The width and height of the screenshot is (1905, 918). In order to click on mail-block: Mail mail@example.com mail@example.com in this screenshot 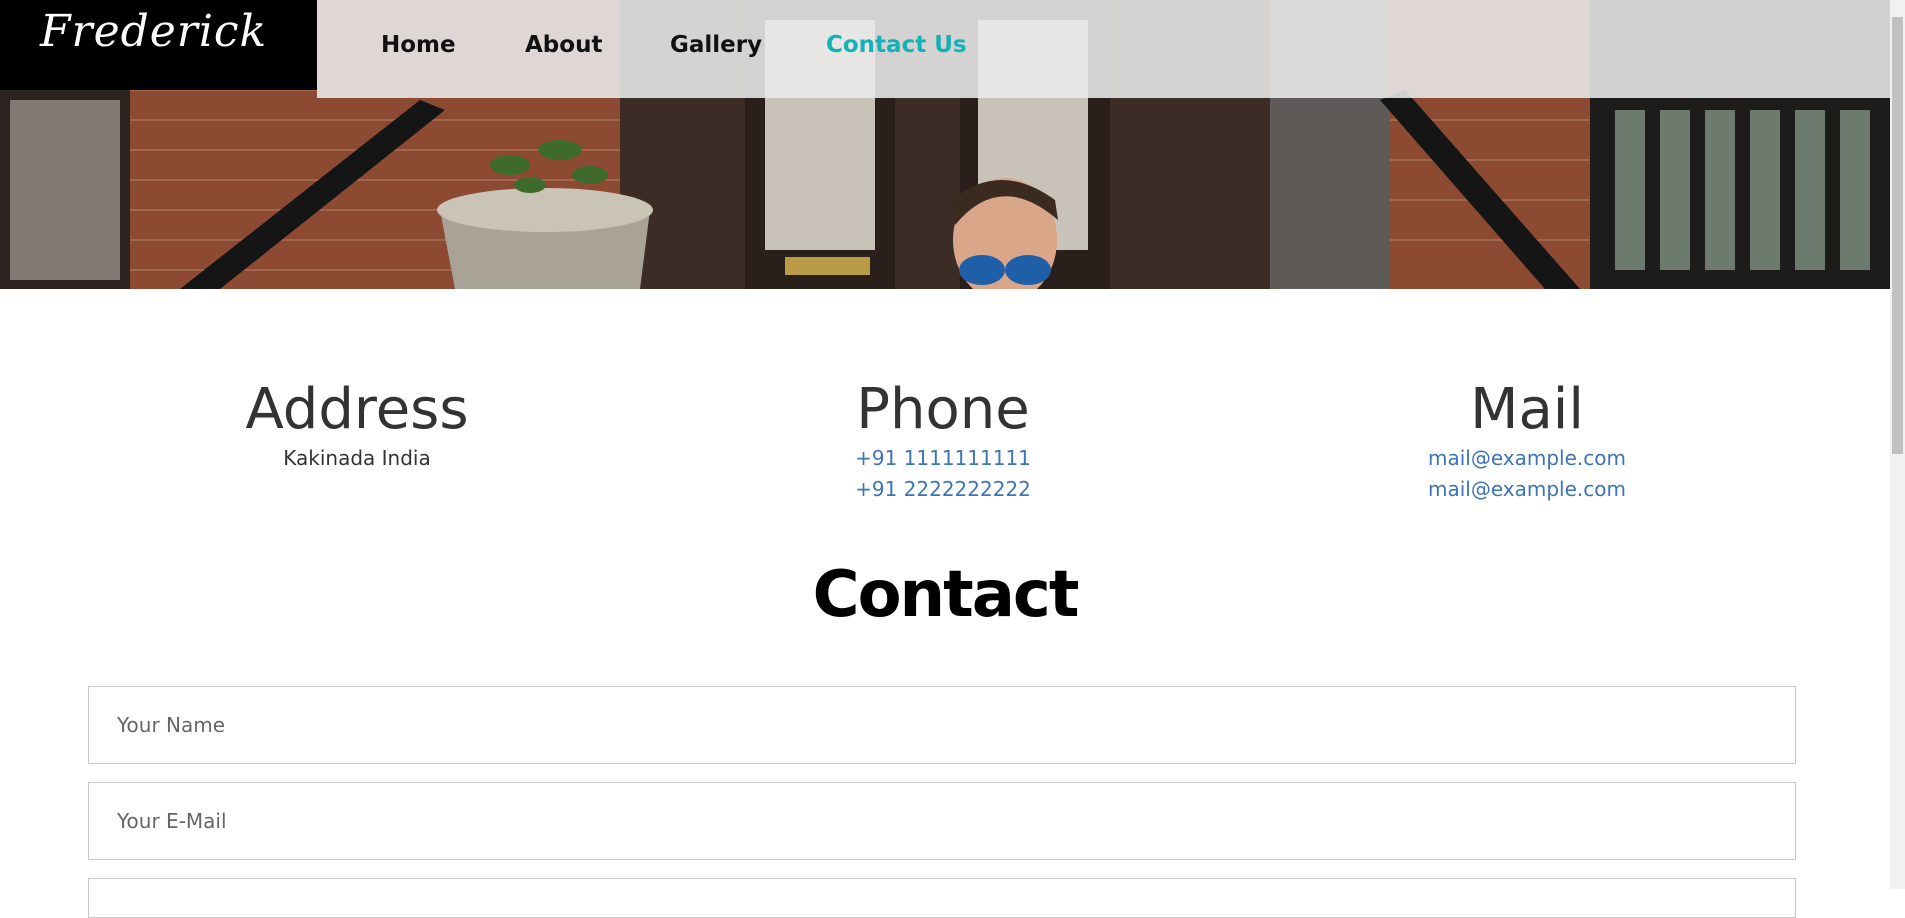, I will do `click(1527, 441)`.